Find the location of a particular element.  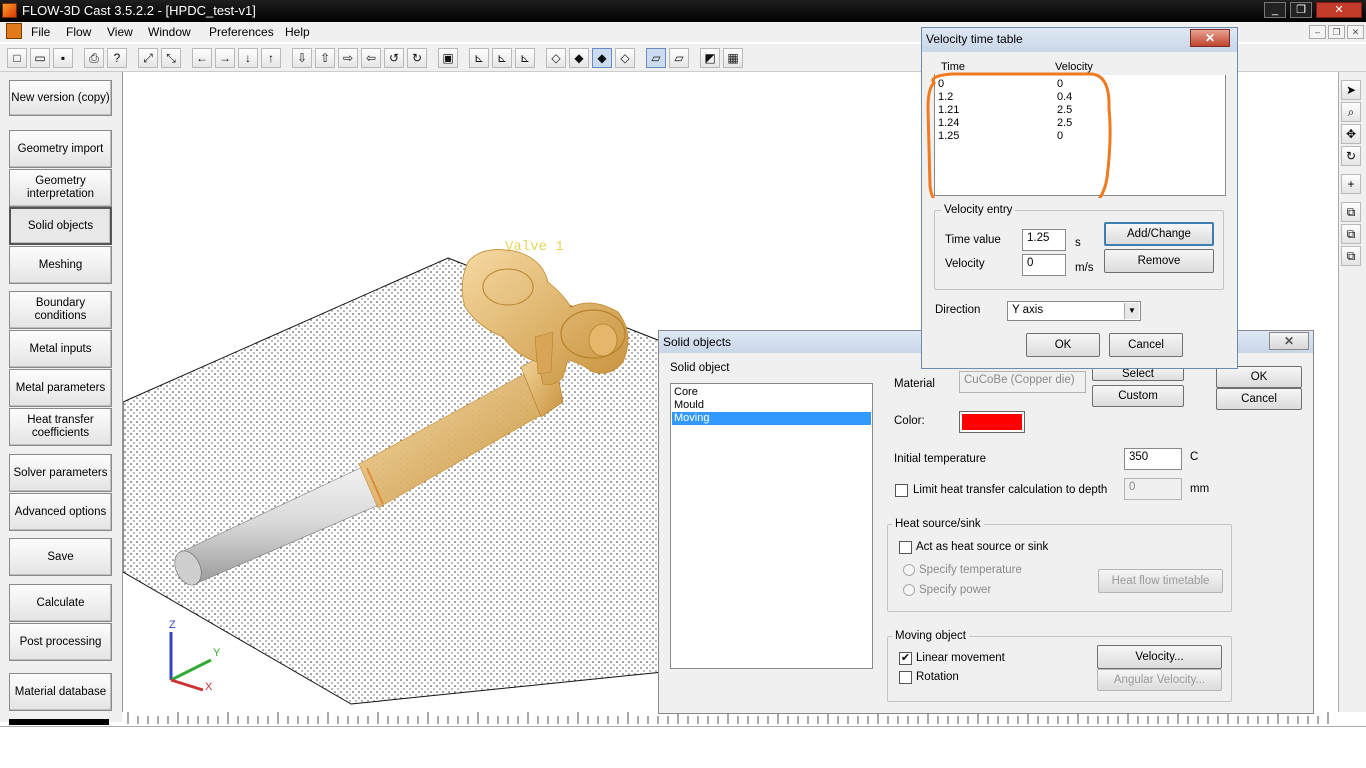

solver-parameters-button: Solver parameters is located at coordinates (60, 473).